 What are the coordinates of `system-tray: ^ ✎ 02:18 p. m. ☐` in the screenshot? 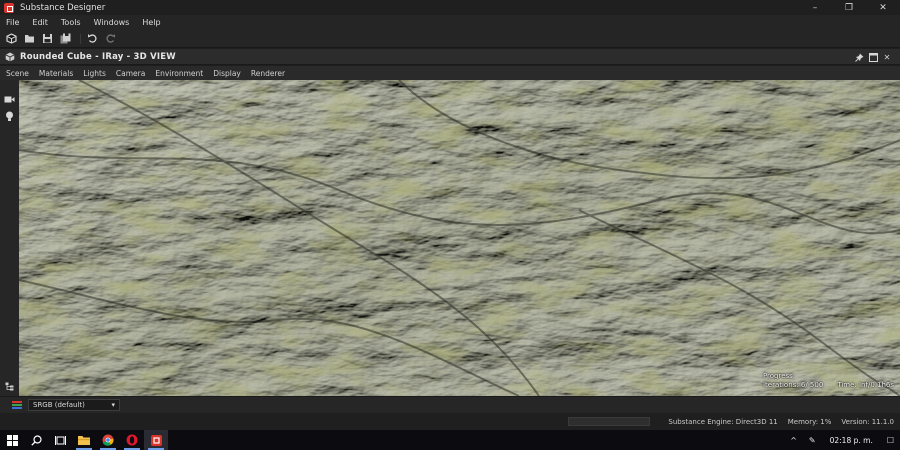 It's located at (842, 440).